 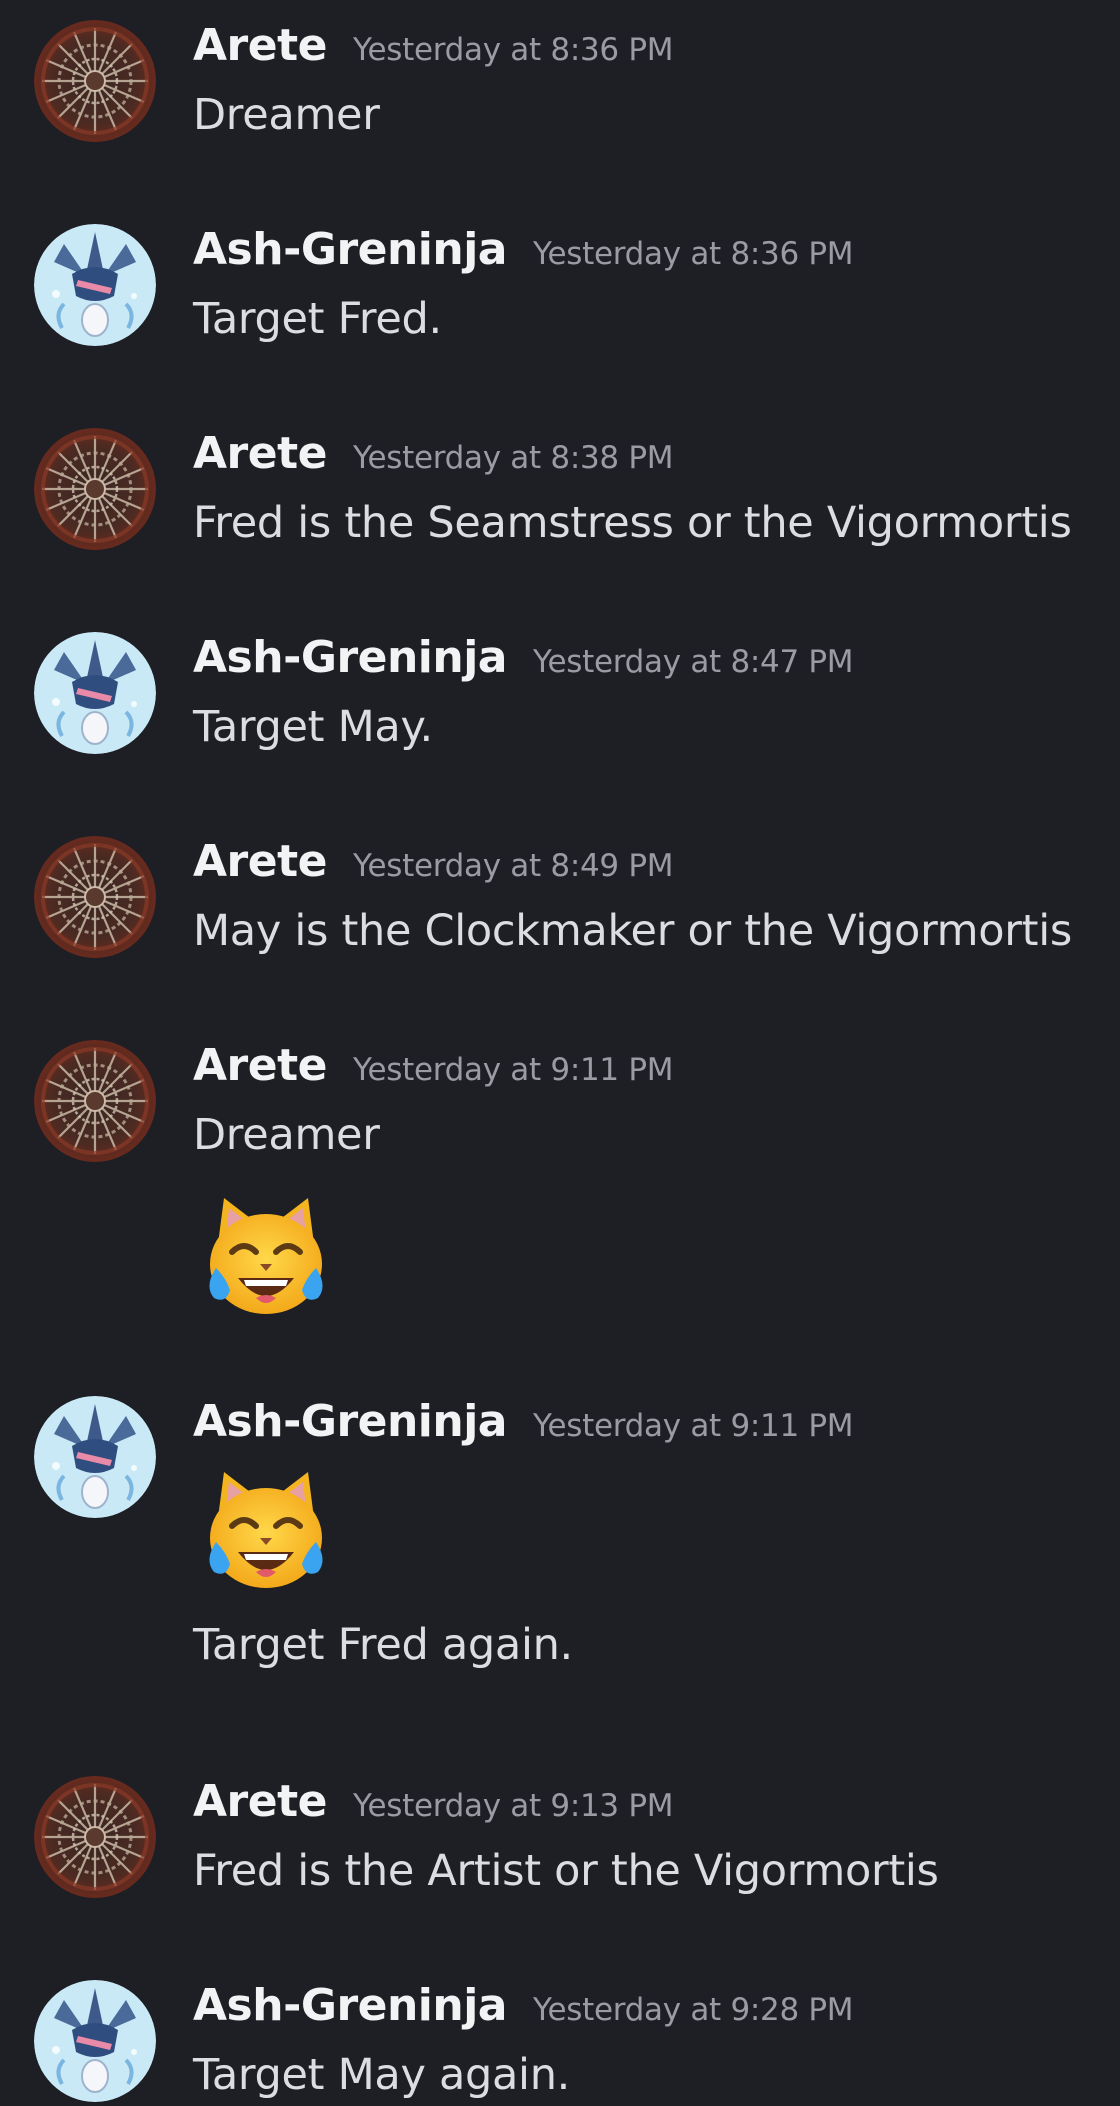 What do you see at coordinates (313, 727) in the screenshot?
I see `message-text: Target May.` at bounding box center [313, 727].